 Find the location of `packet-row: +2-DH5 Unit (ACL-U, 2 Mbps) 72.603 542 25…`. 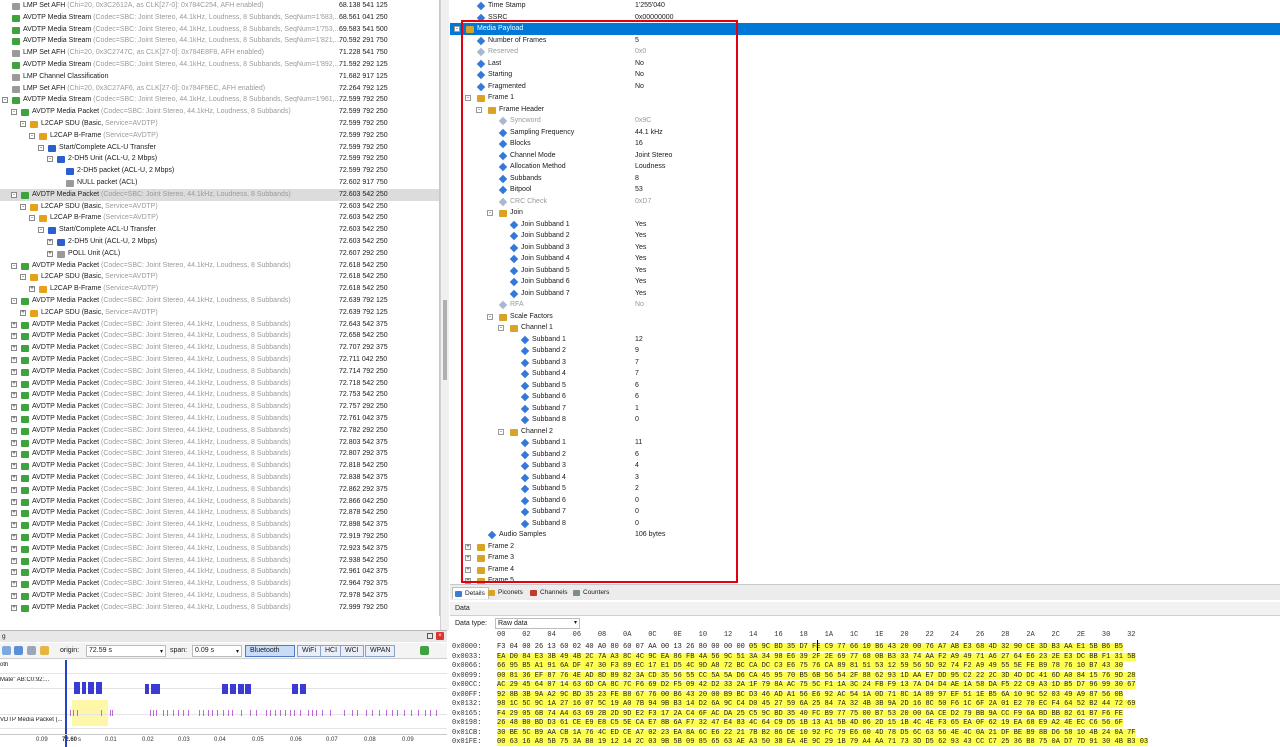

packet-row: +2-DH5 Unit (ACL-U, 2 Mbps) 72.603 542 25… is located at coordinates (219, 242).